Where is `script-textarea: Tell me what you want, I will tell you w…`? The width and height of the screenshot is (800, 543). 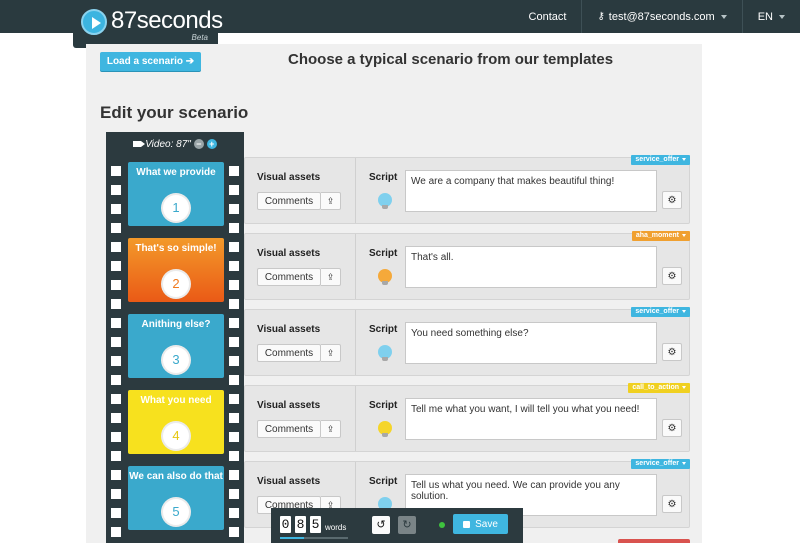 script-textarea: Tell me what you want, I will tell you w… is located at coordinates (531, 419).